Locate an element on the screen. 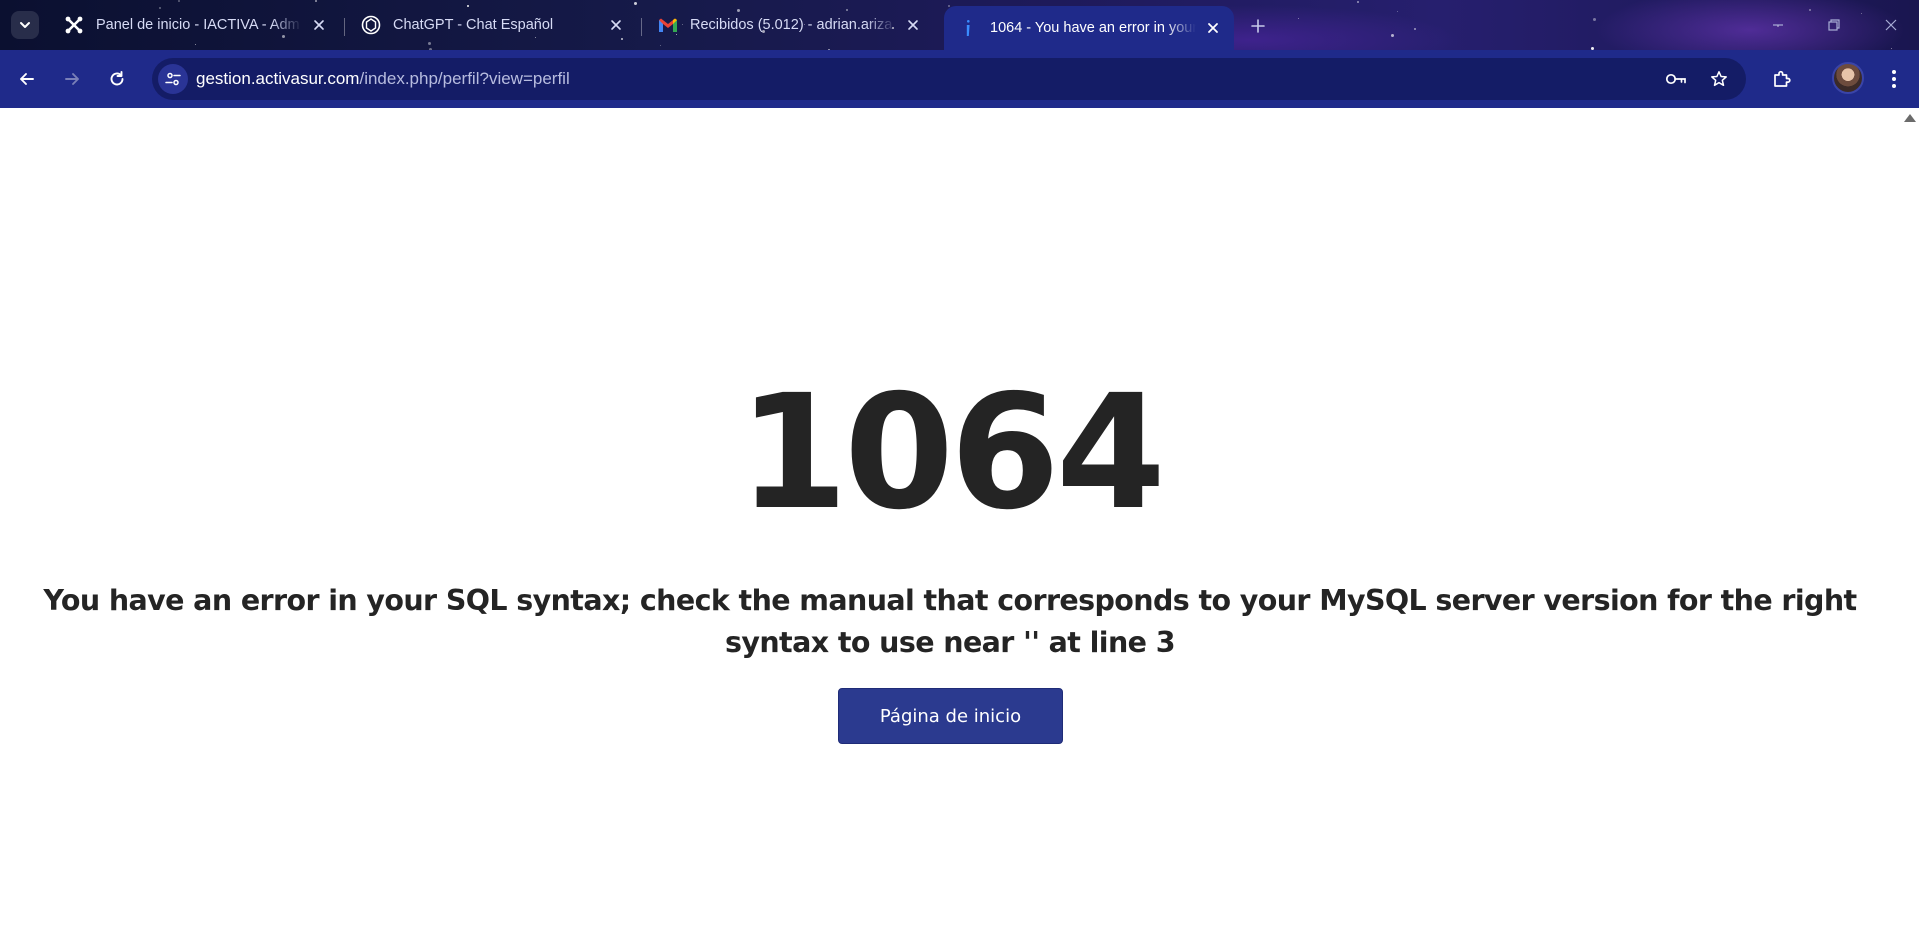 This screenshot has height=944, width=1919. url-domain: gestion.activasur.com is located at coordinates (278, 78).